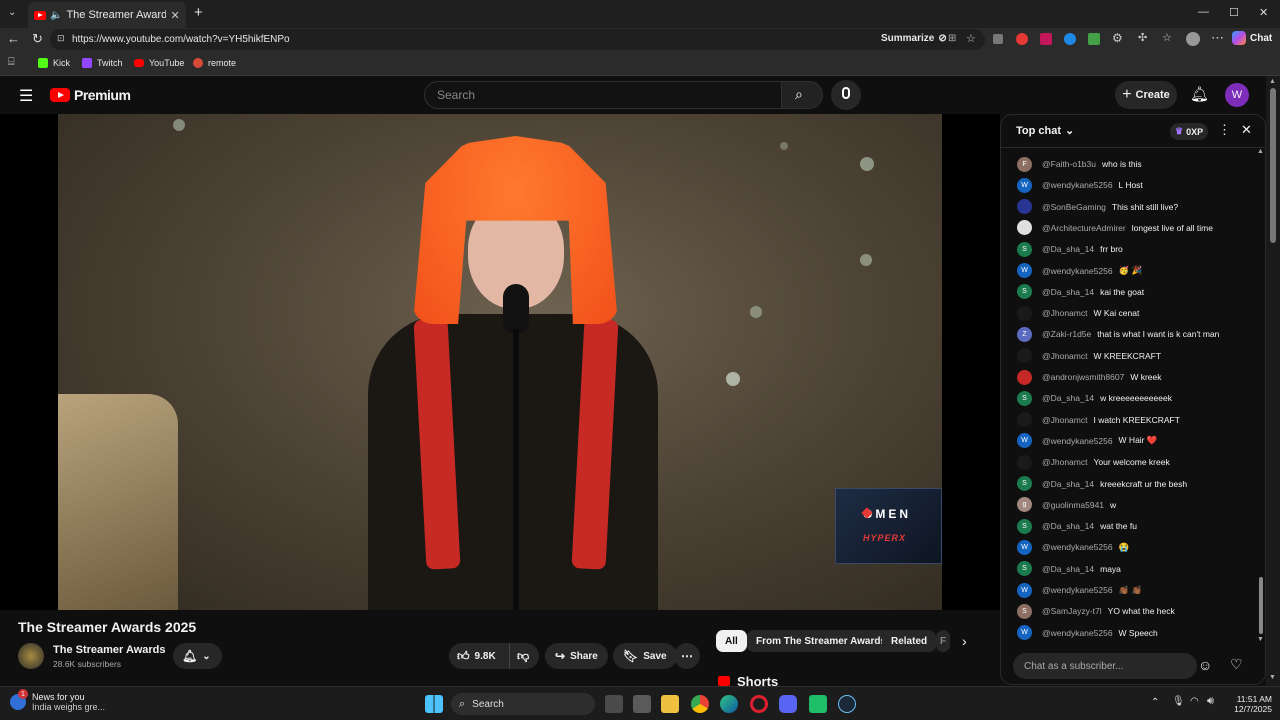  I want to click on chat-author-name: @SonBeGaming, so click(1074, 207).